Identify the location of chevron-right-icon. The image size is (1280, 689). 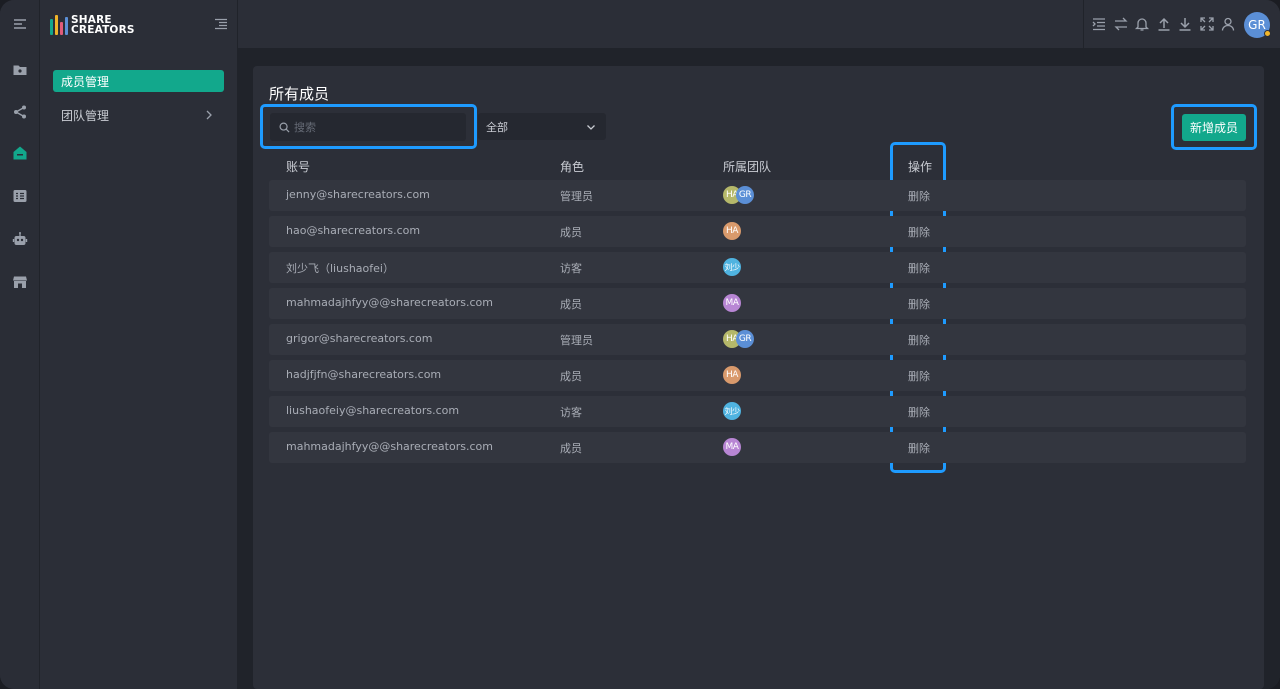
(209, 115).